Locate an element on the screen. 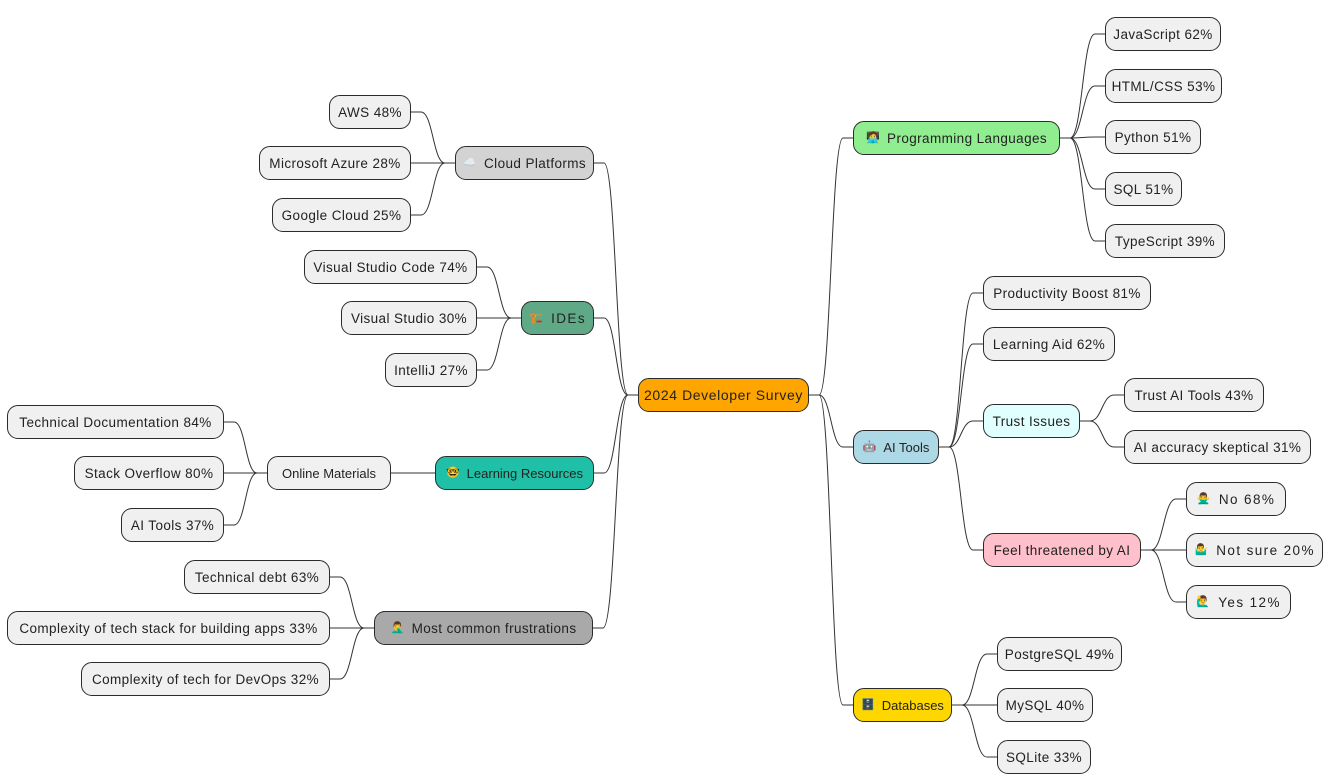 The height and width of the screenshot is (780, 1326). node-label: JavaScript 62% is located at coordinates (1163, 34).